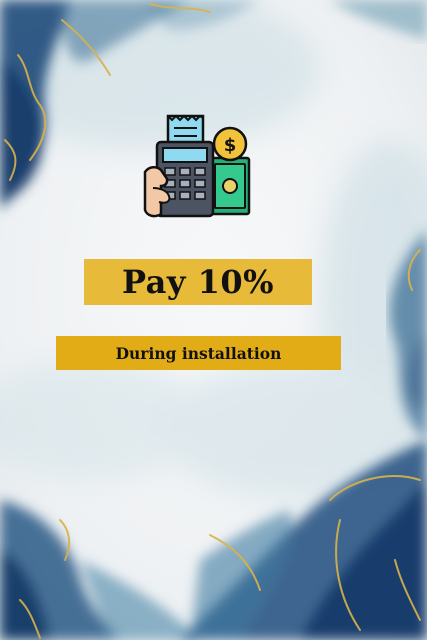  I want to click on headline-text: Pay 10%, so click(198, 282).